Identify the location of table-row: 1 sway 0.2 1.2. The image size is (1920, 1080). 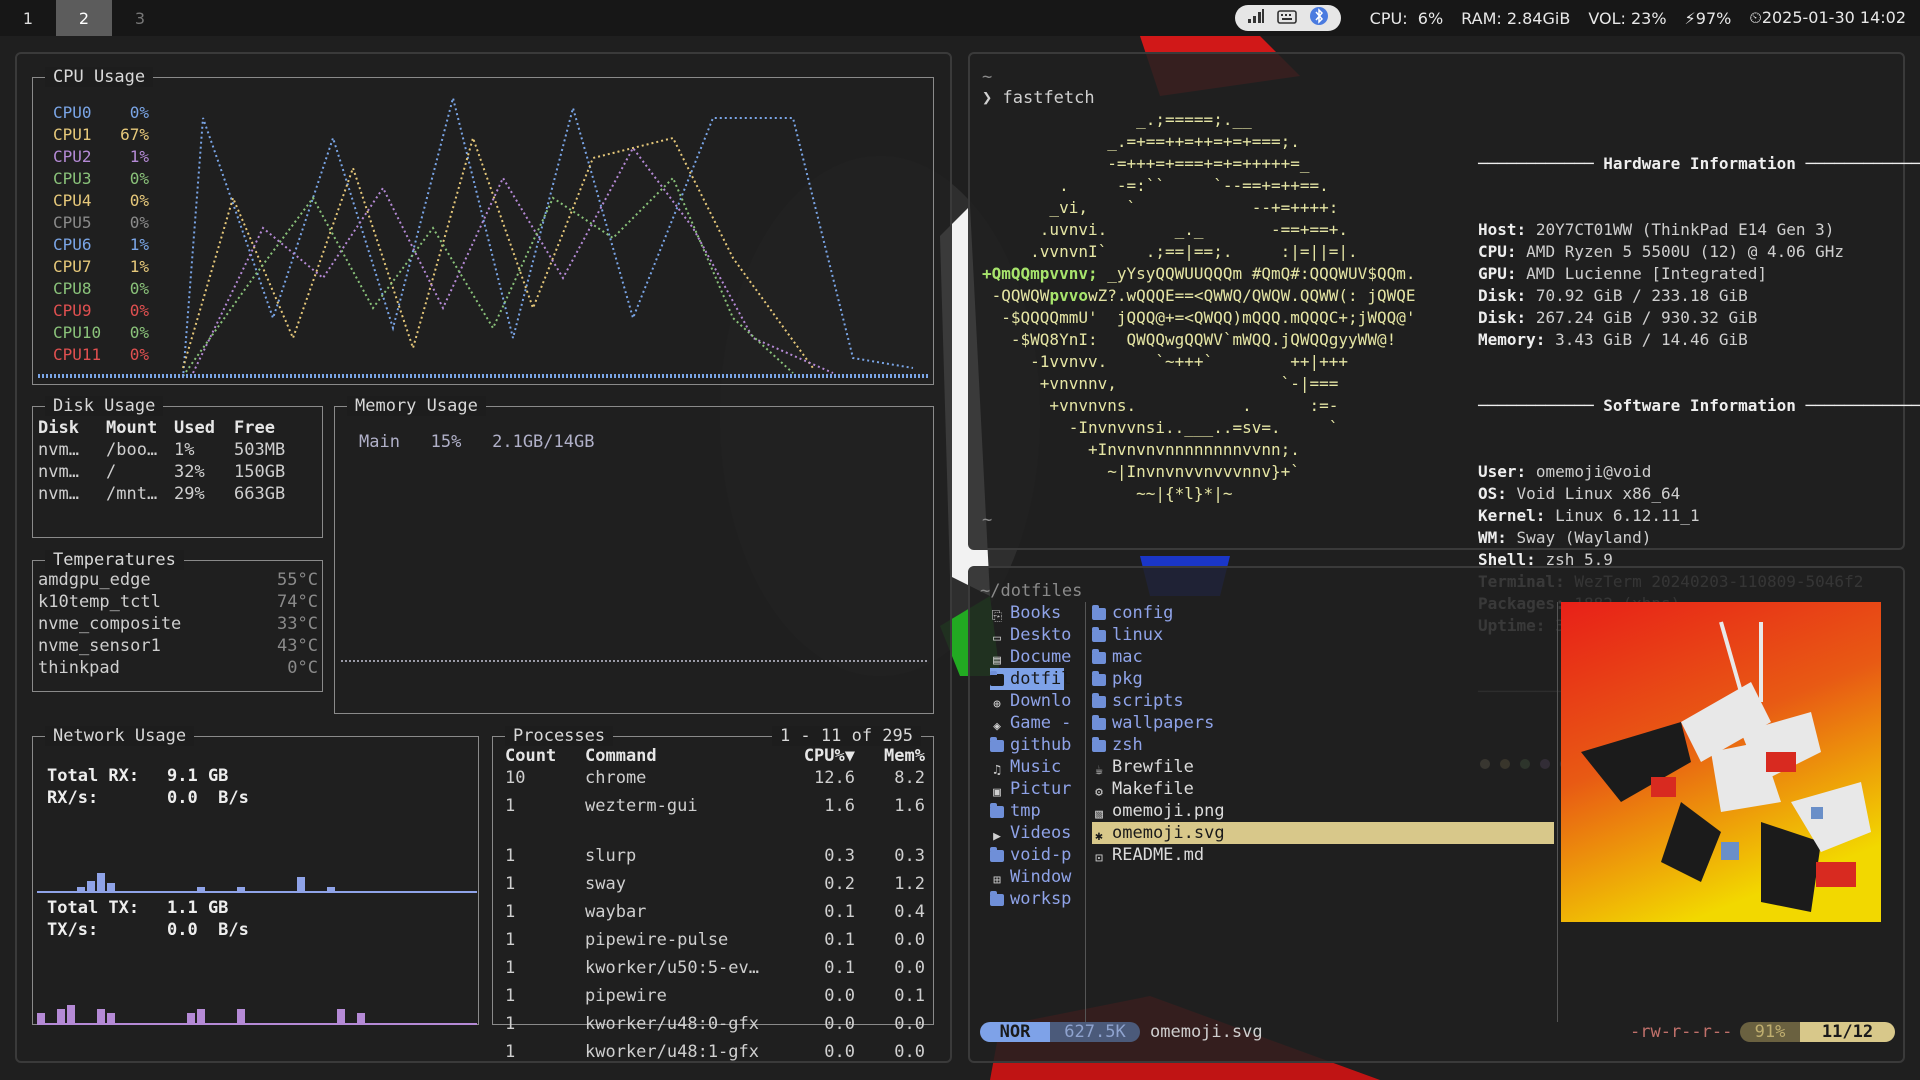
(715, 887).